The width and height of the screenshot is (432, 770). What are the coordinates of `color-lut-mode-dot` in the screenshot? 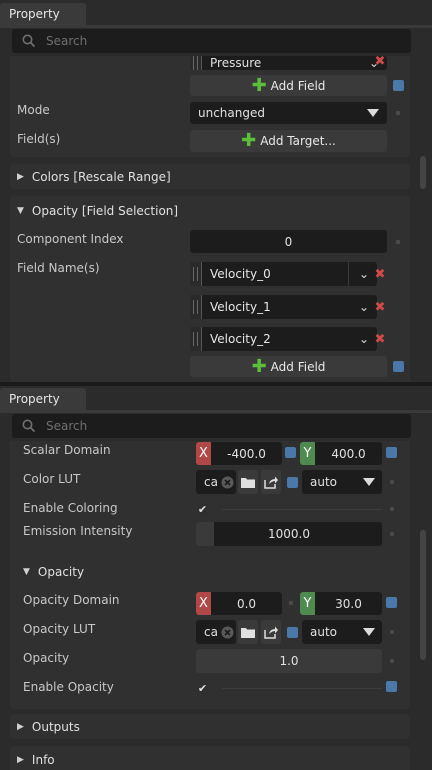 It's located at (392, 482).